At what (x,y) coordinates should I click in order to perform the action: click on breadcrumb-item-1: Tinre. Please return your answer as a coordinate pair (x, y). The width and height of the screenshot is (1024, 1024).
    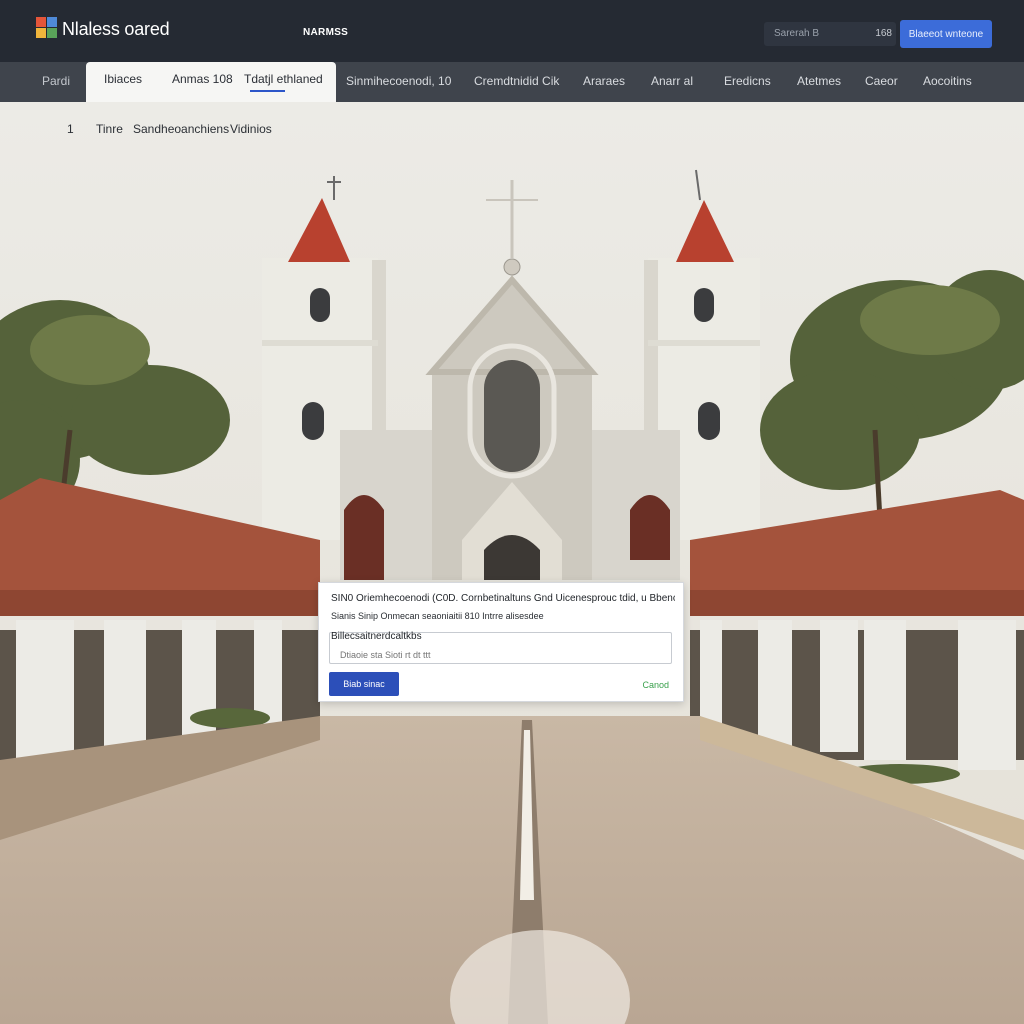
    Looking at the image, I should click on (109, 129).